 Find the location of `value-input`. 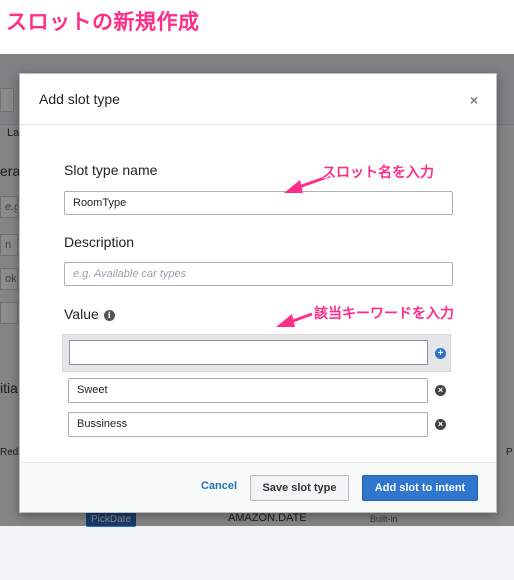

value-input is located at coordinates (248, 352).